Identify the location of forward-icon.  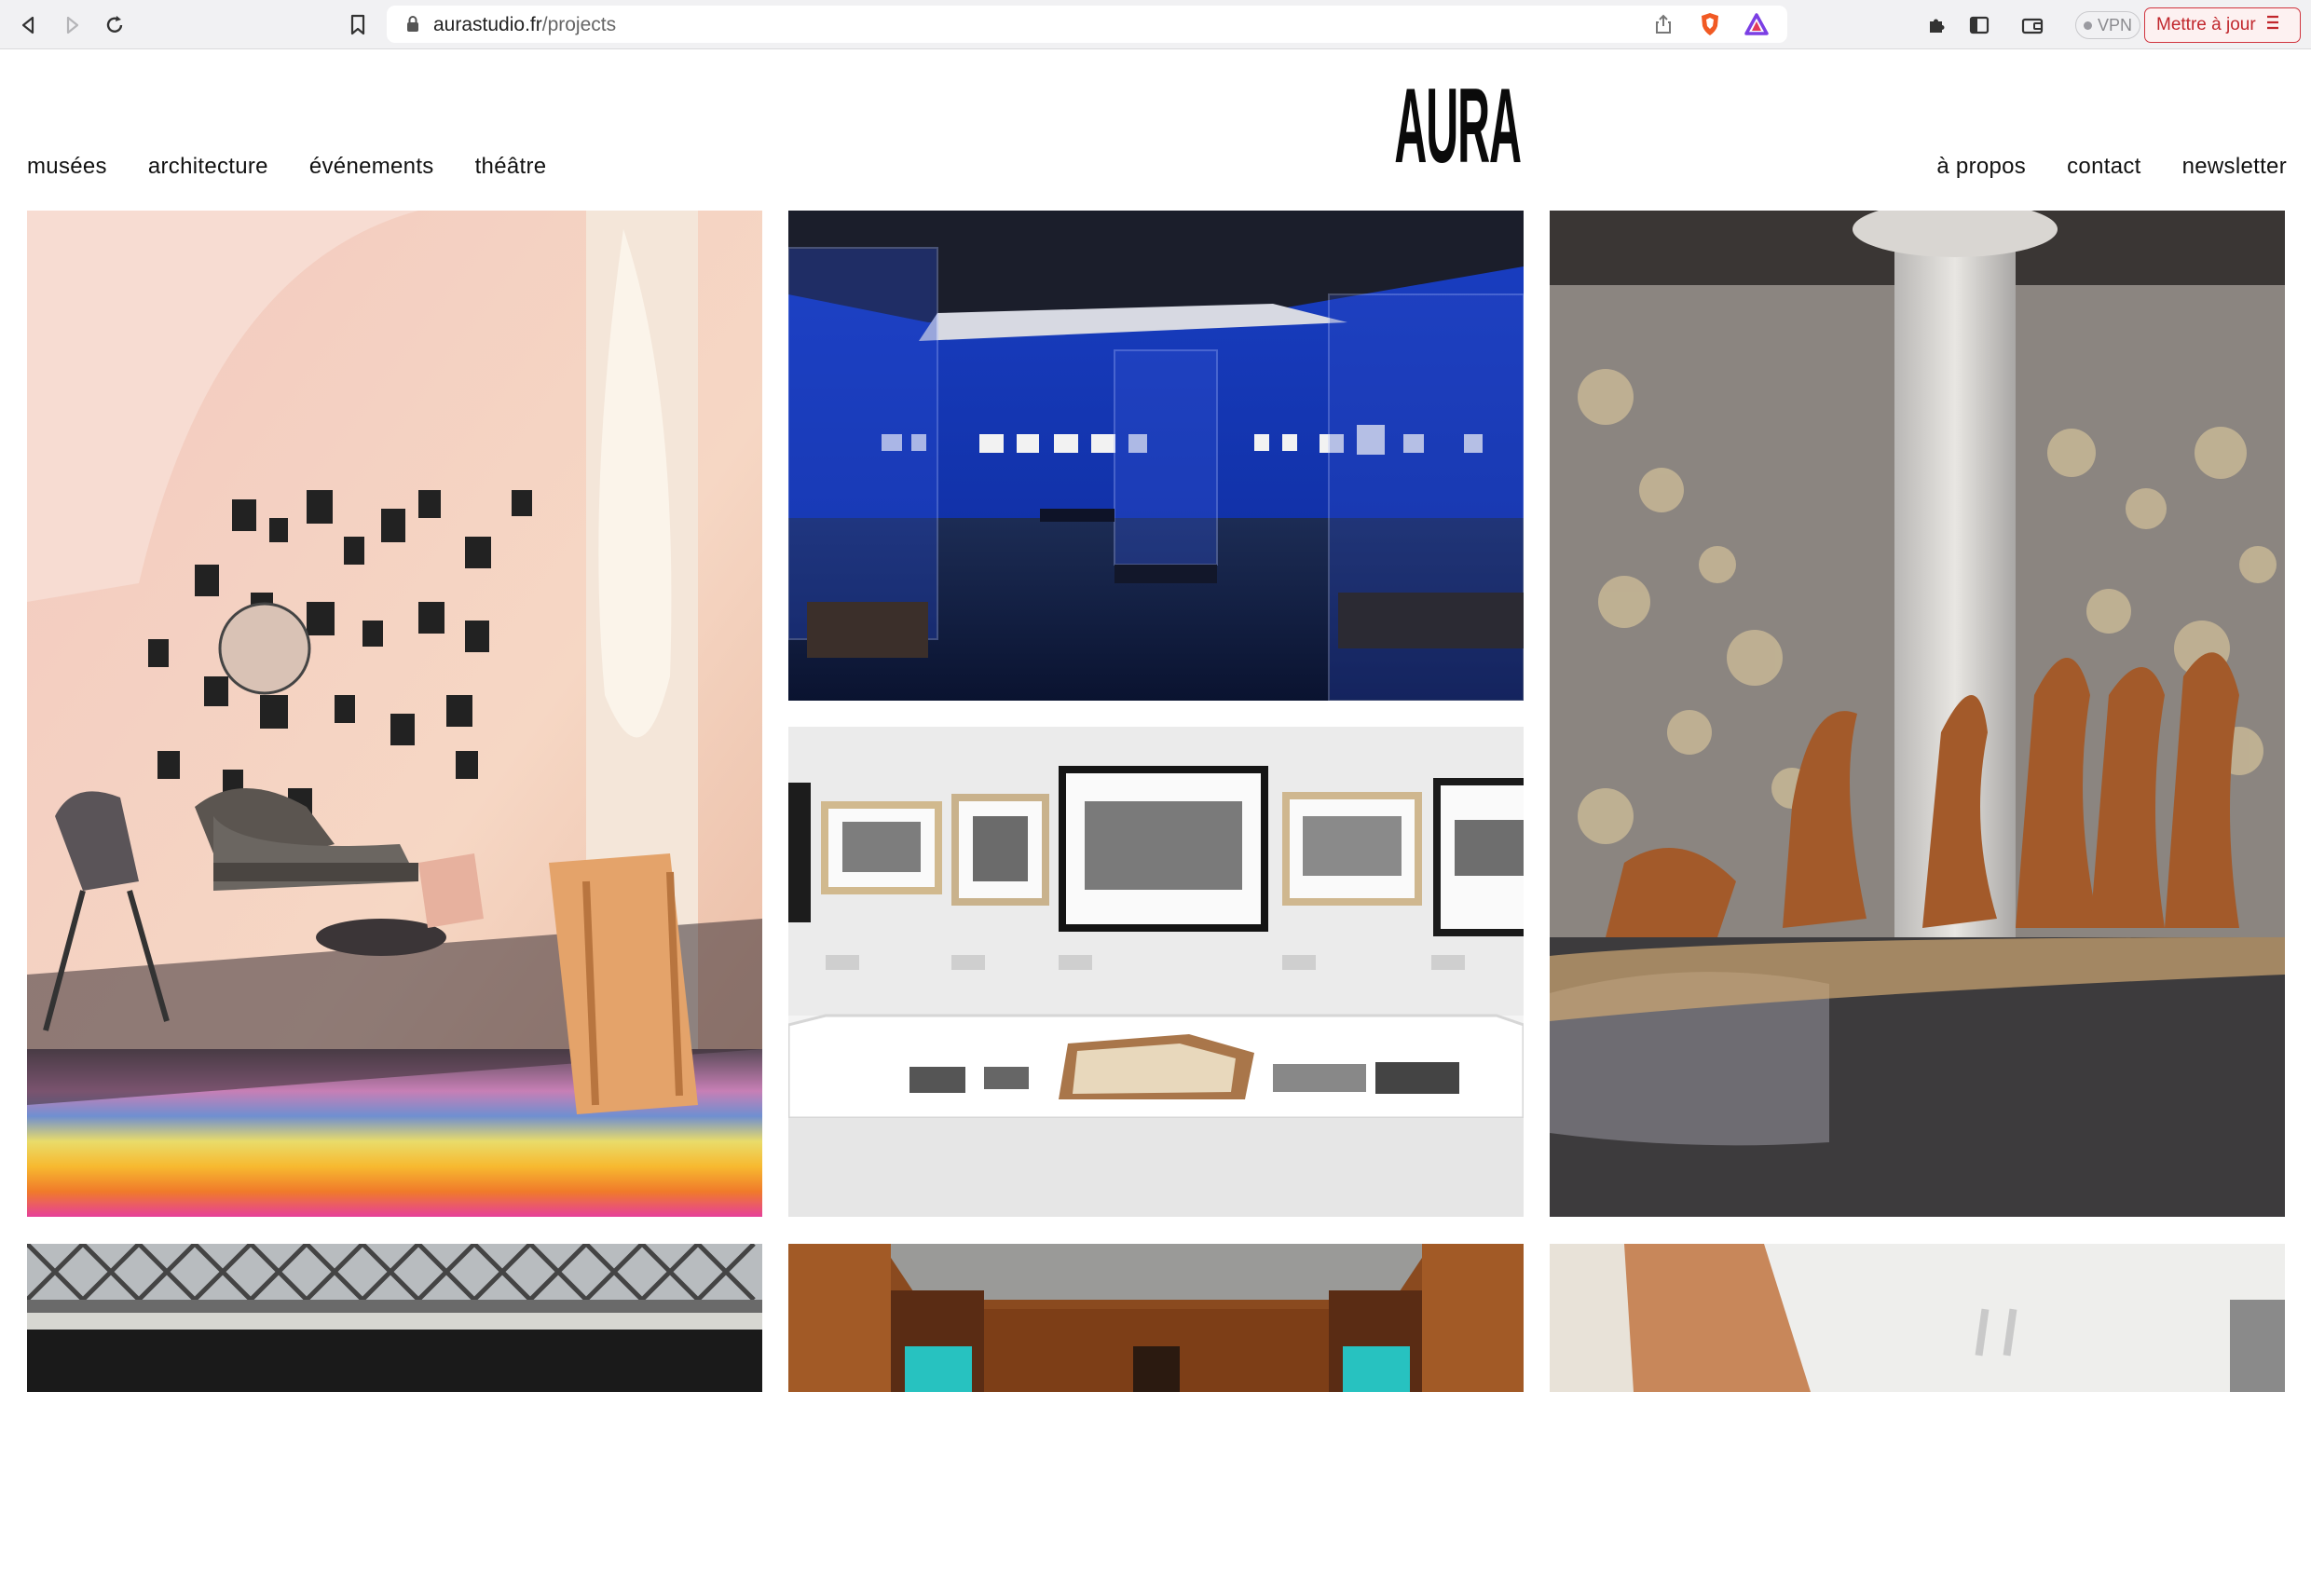
(72, 25).